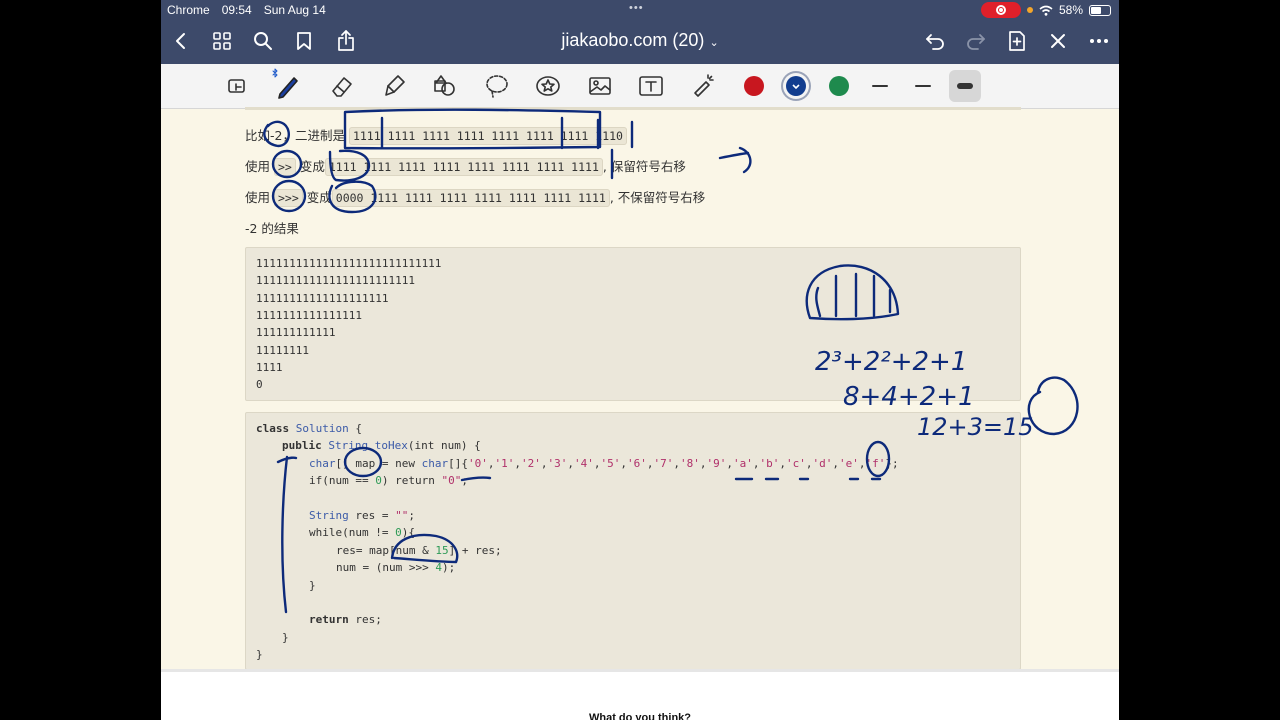 This screenshot has height=720, width=1280. I want to click on result-line: 11111111111111111111, so click(322, 298).